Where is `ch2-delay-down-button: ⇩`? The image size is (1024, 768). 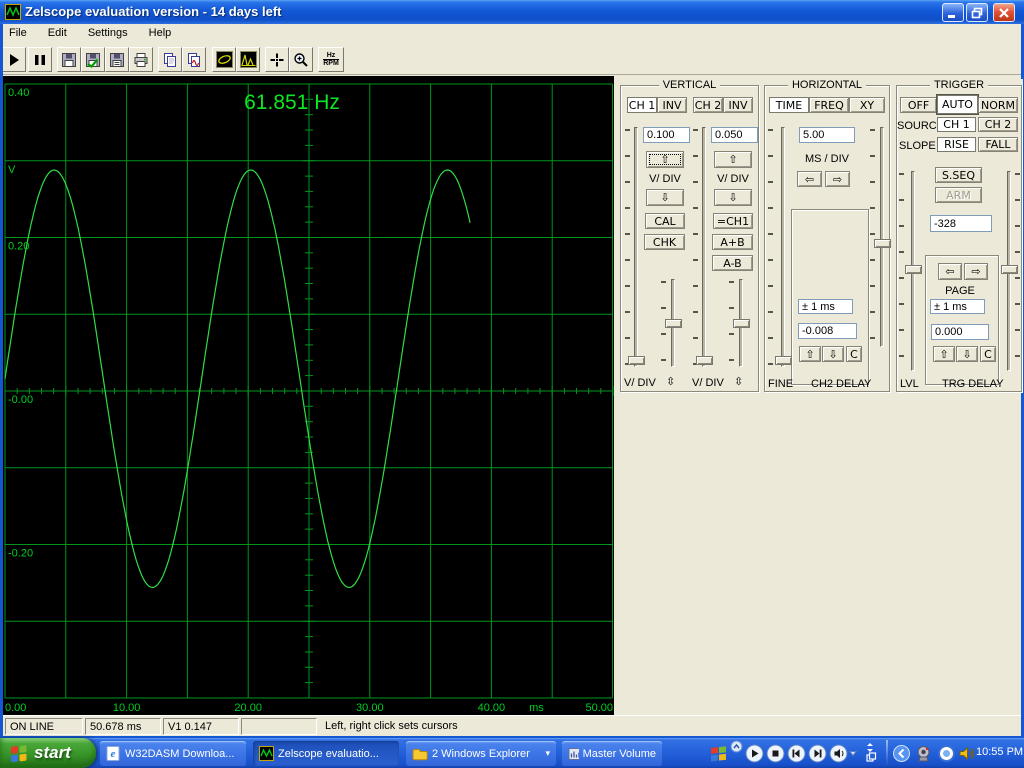
ch2-delay-down-button: ⇩ is located at coordinates (833, 354).